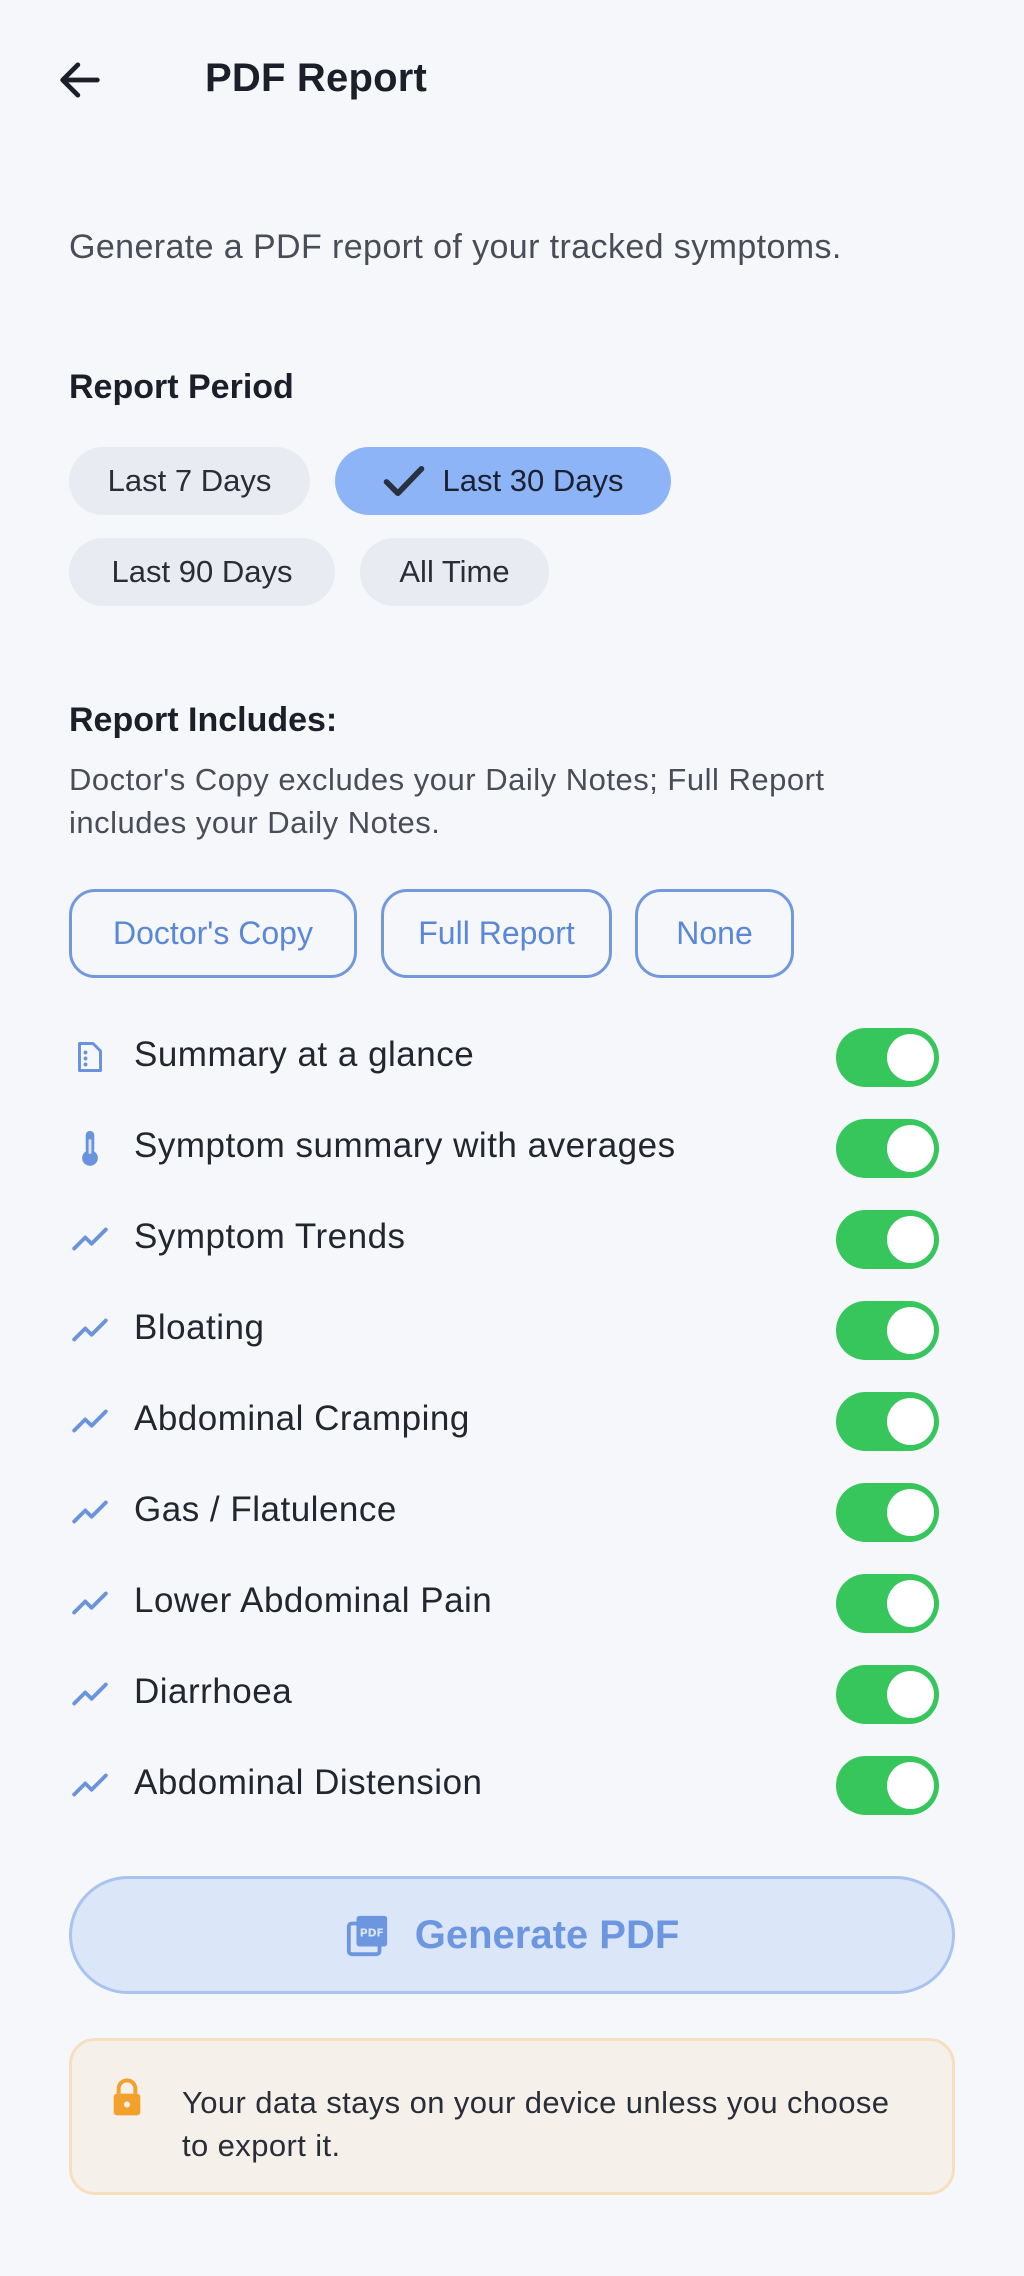  I want to click on chip-label: Last 90 Days, so click(202, 571).